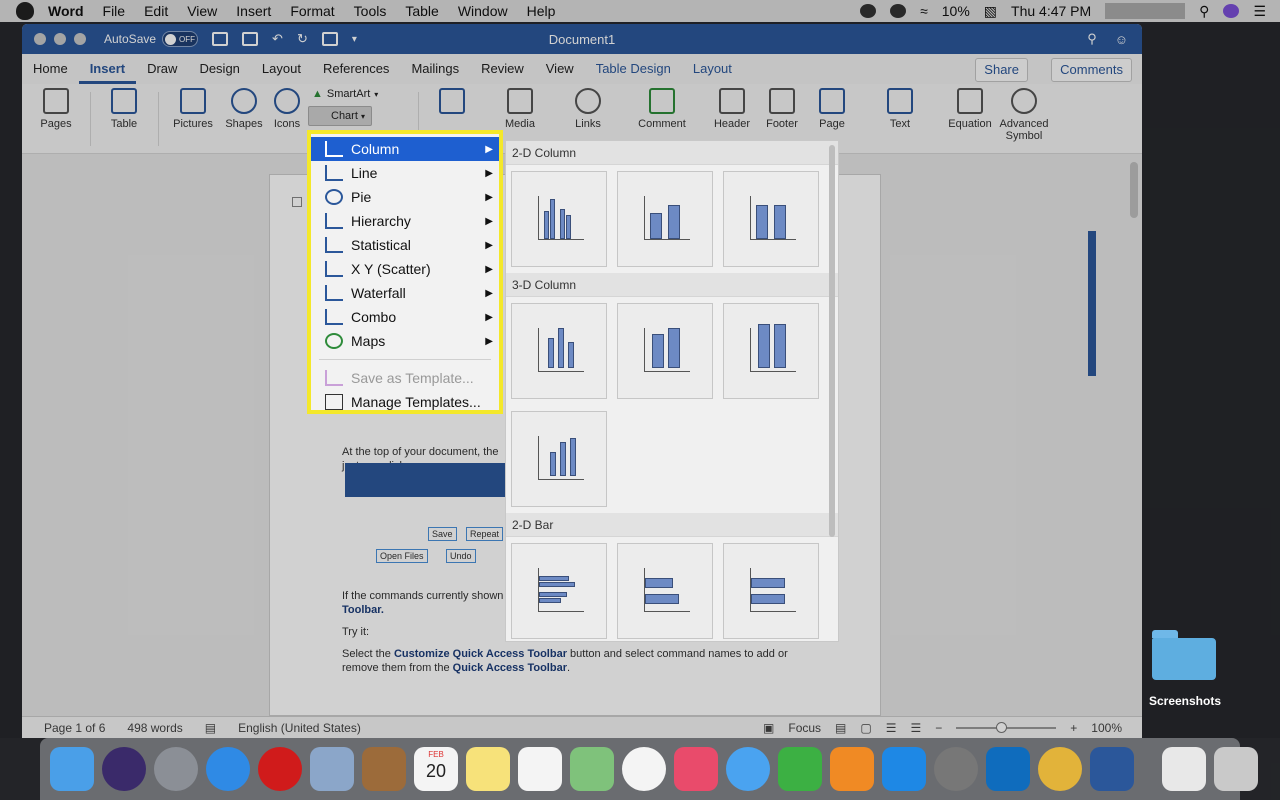  What do you see at coordinates (202, 11) in the screenshot?
I see `menu-view: View` at bounding box center [202, 11].